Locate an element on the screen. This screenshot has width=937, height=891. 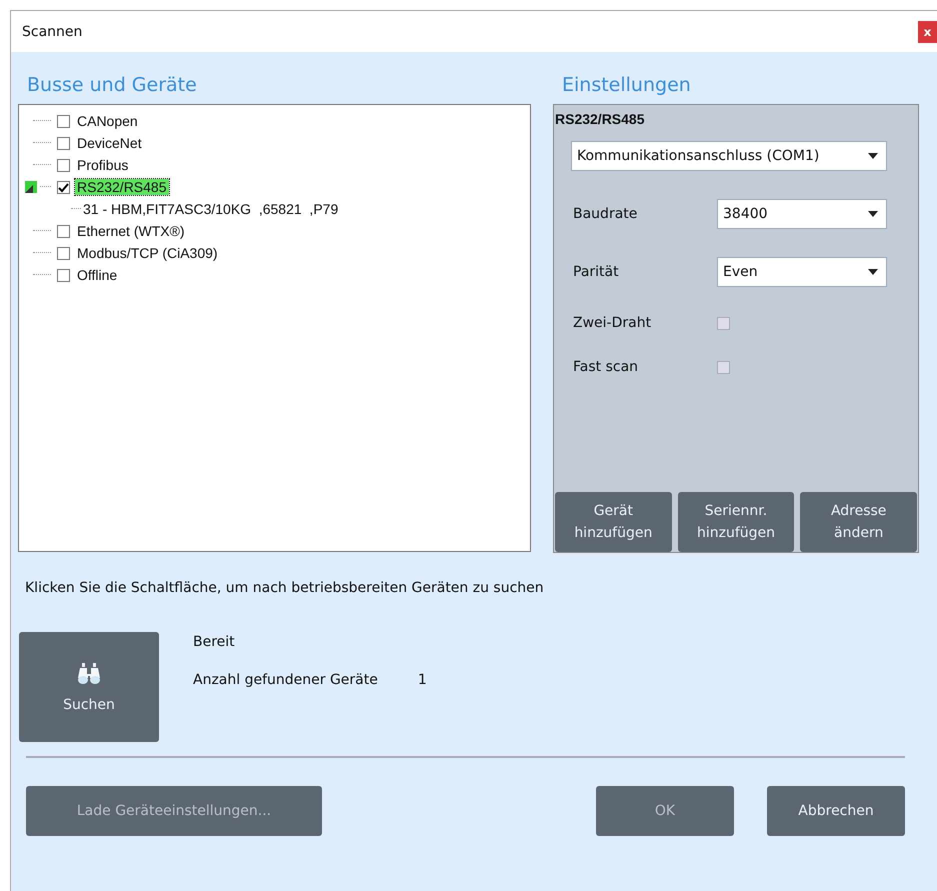
status-text: Bereit is located at coordinates (214, 642).